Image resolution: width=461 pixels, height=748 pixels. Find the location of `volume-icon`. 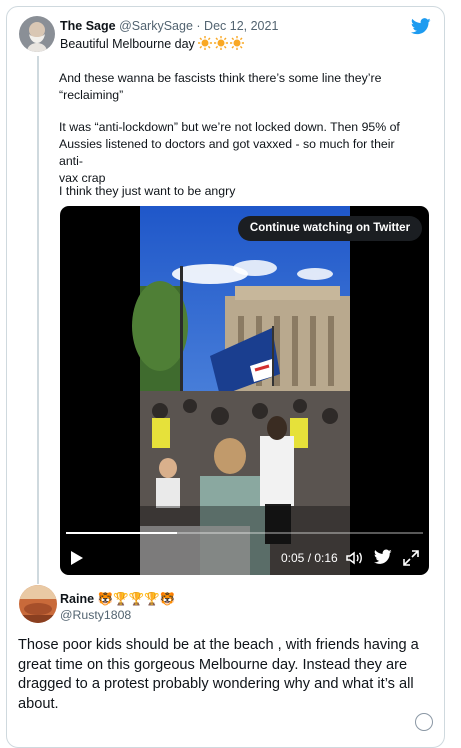

volume-icon is located at coordinates (354, 558).